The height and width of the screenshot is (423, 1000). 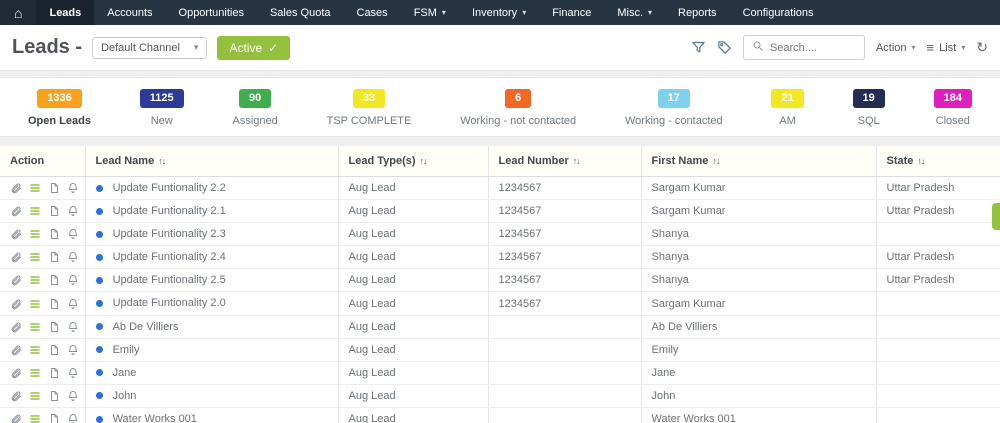 I want to click on lead-name-link: Update Funtionality 2.5, so click(x=169, y=280).